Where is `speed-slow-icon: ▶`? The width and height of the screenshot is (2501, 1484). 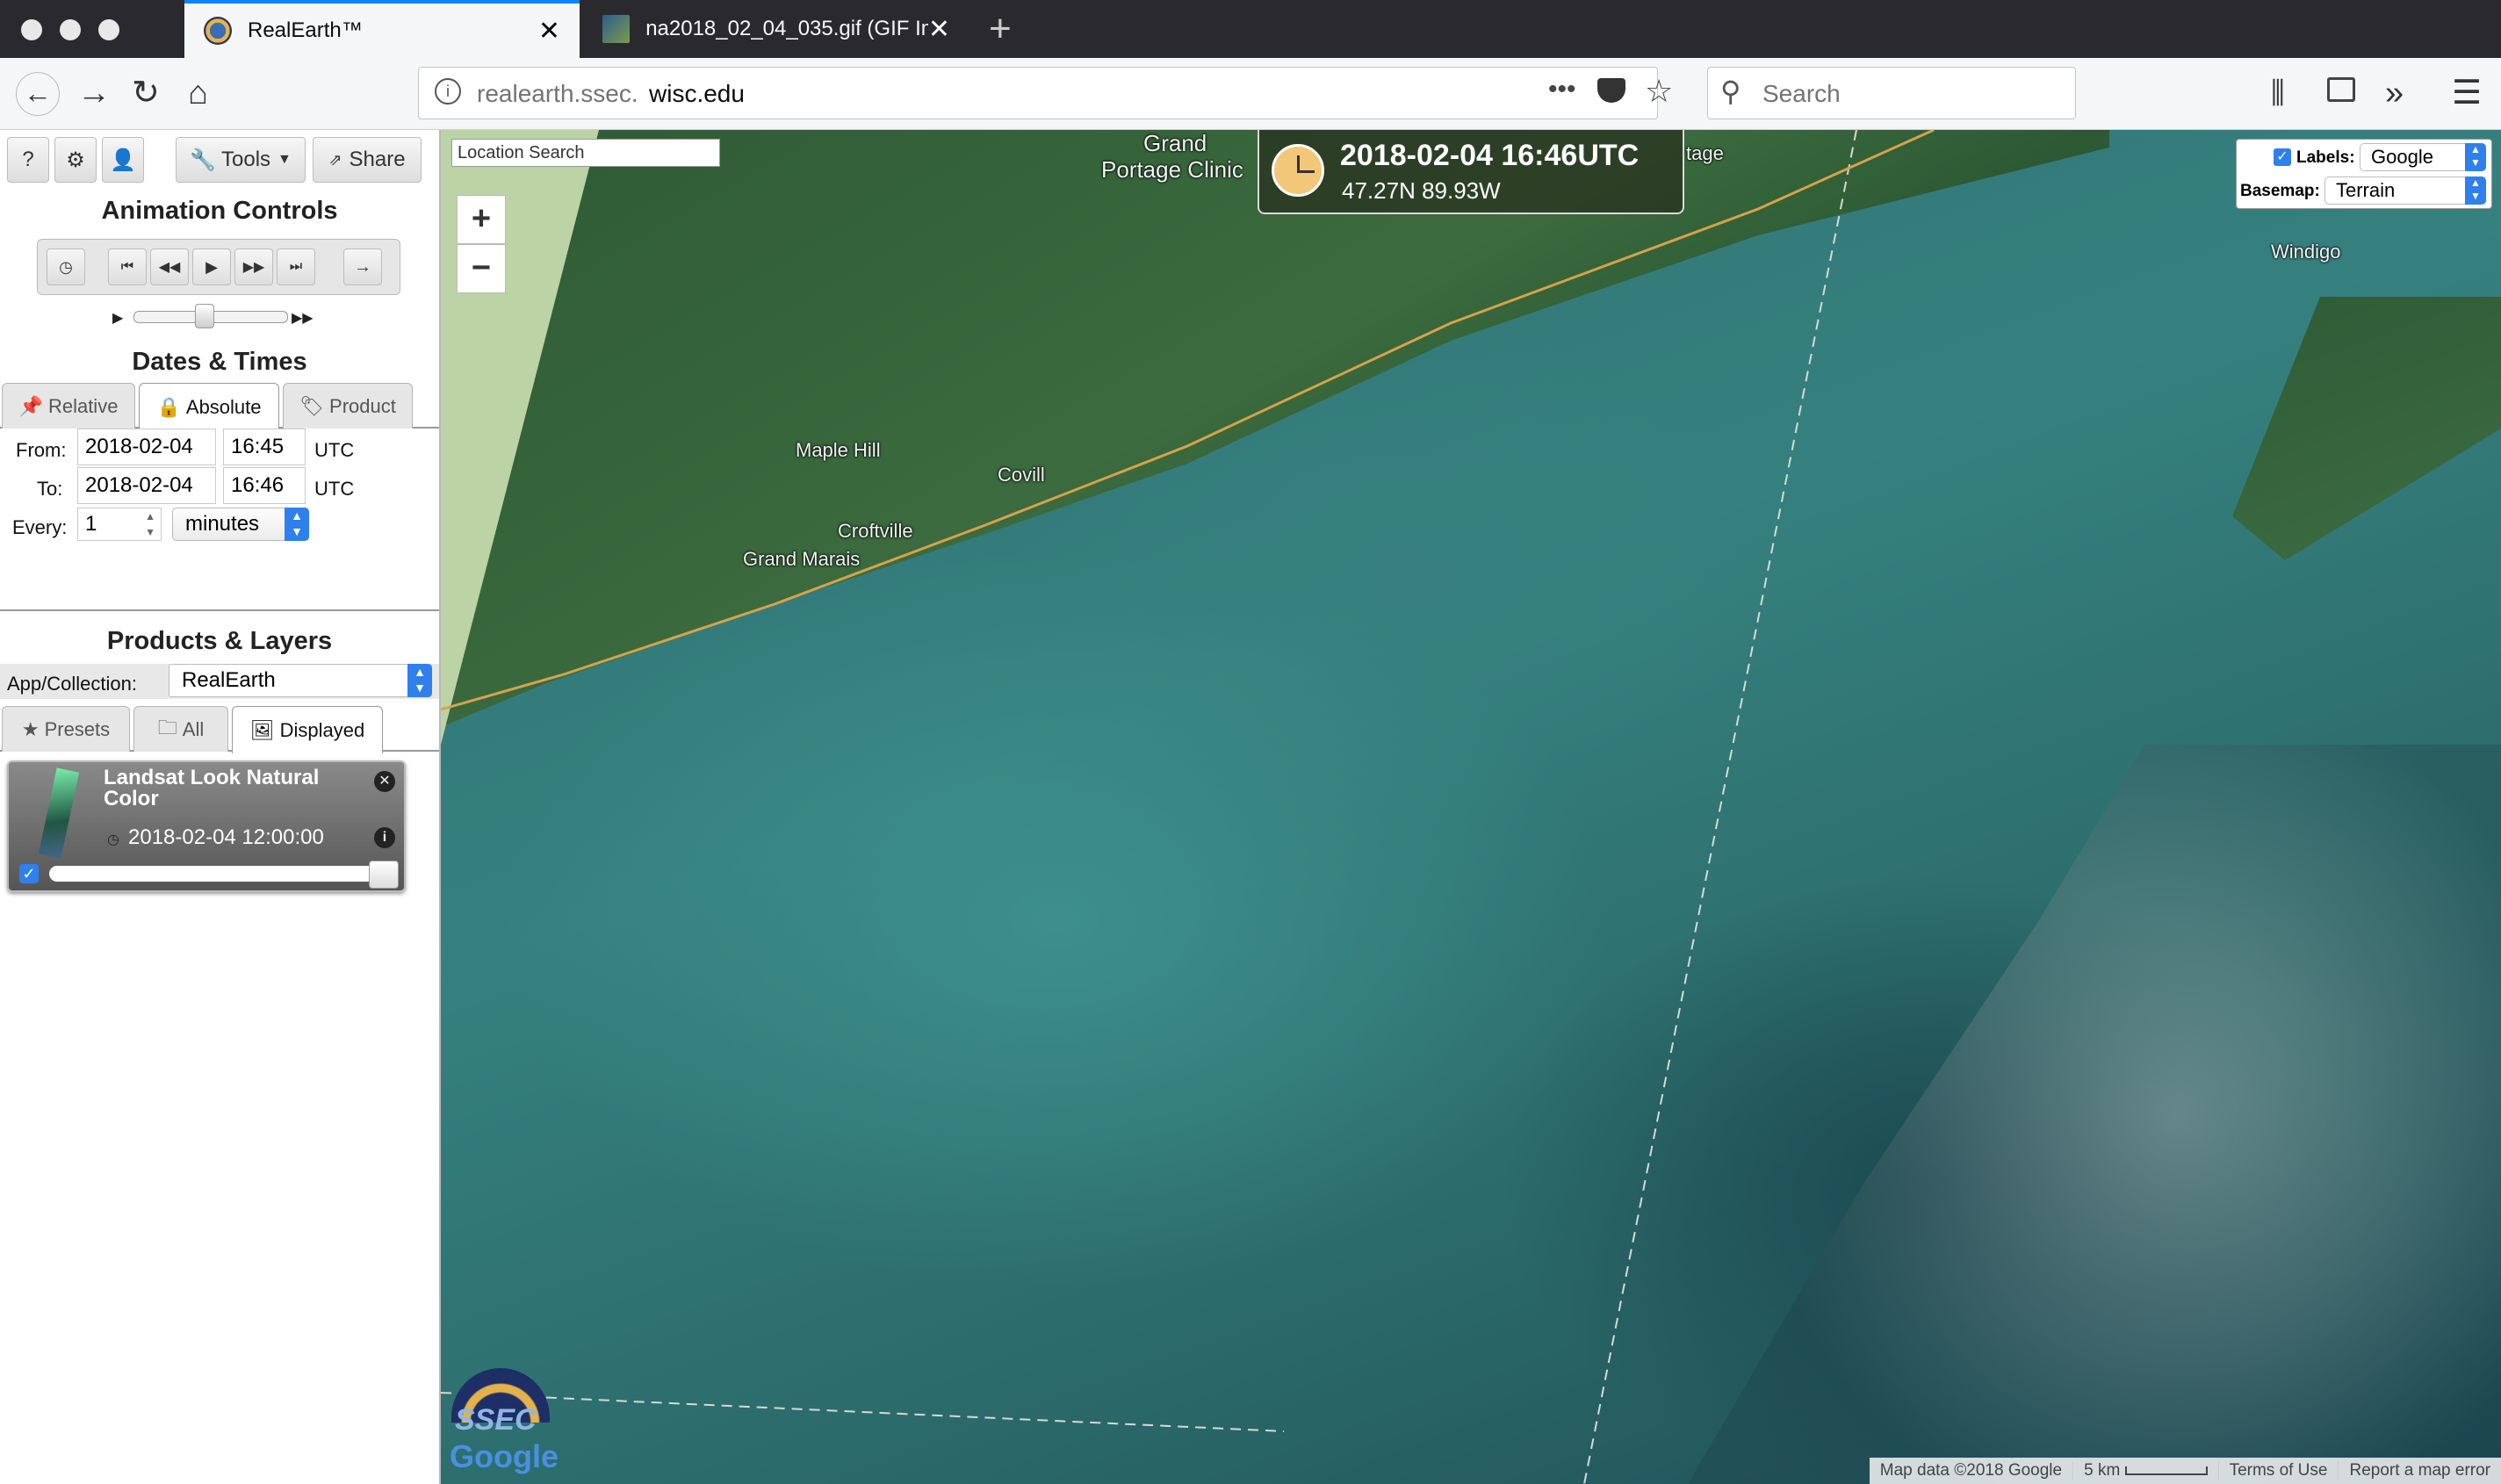
speed-slow-icon: ▶ is located at coordinates (118, 318).